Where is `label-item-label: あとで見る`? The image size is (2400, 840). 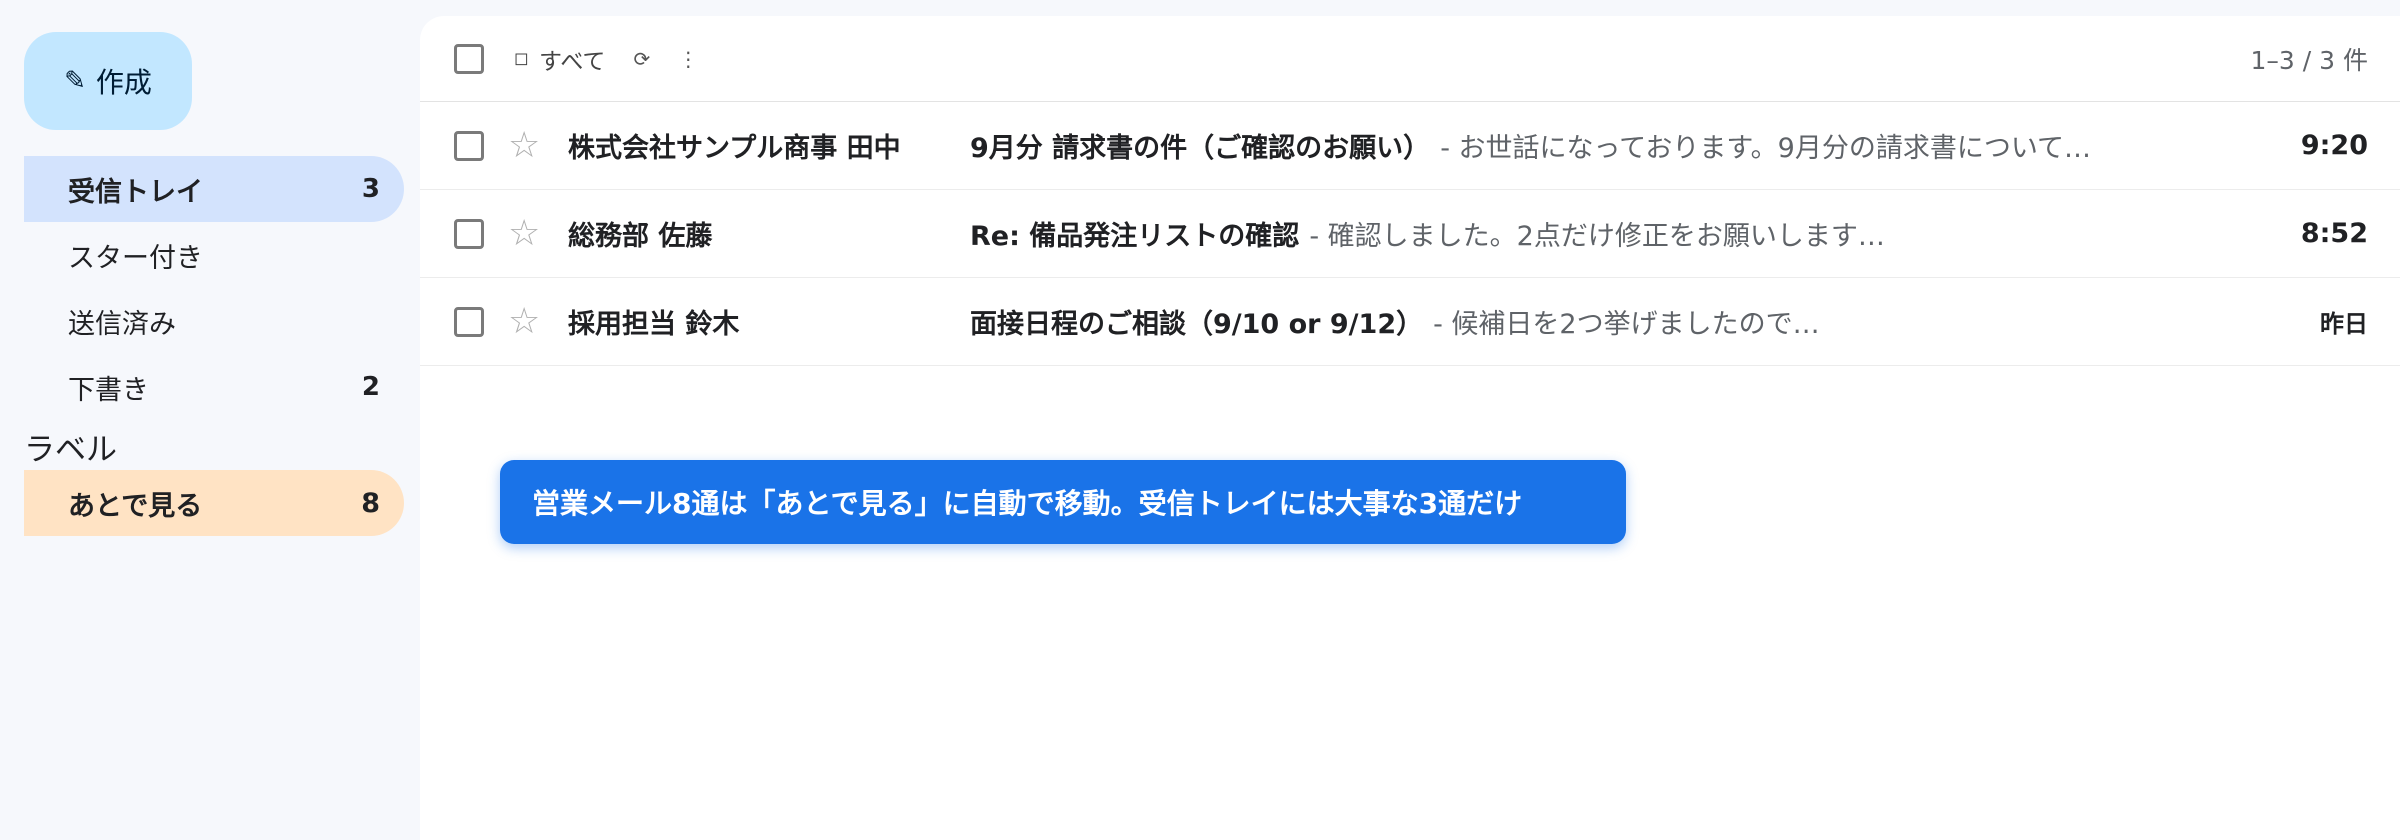
label-item-label: あとで見る is located at coordinates (135, 506).